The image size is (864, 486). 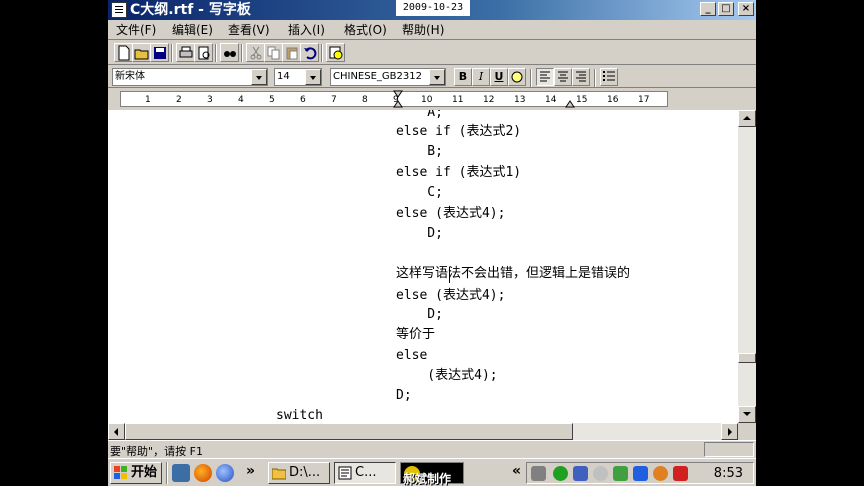 What do you see at coordinates (463, 77) in the screenshot?
I see `bold-button: B` at bounding box center [463, 77].